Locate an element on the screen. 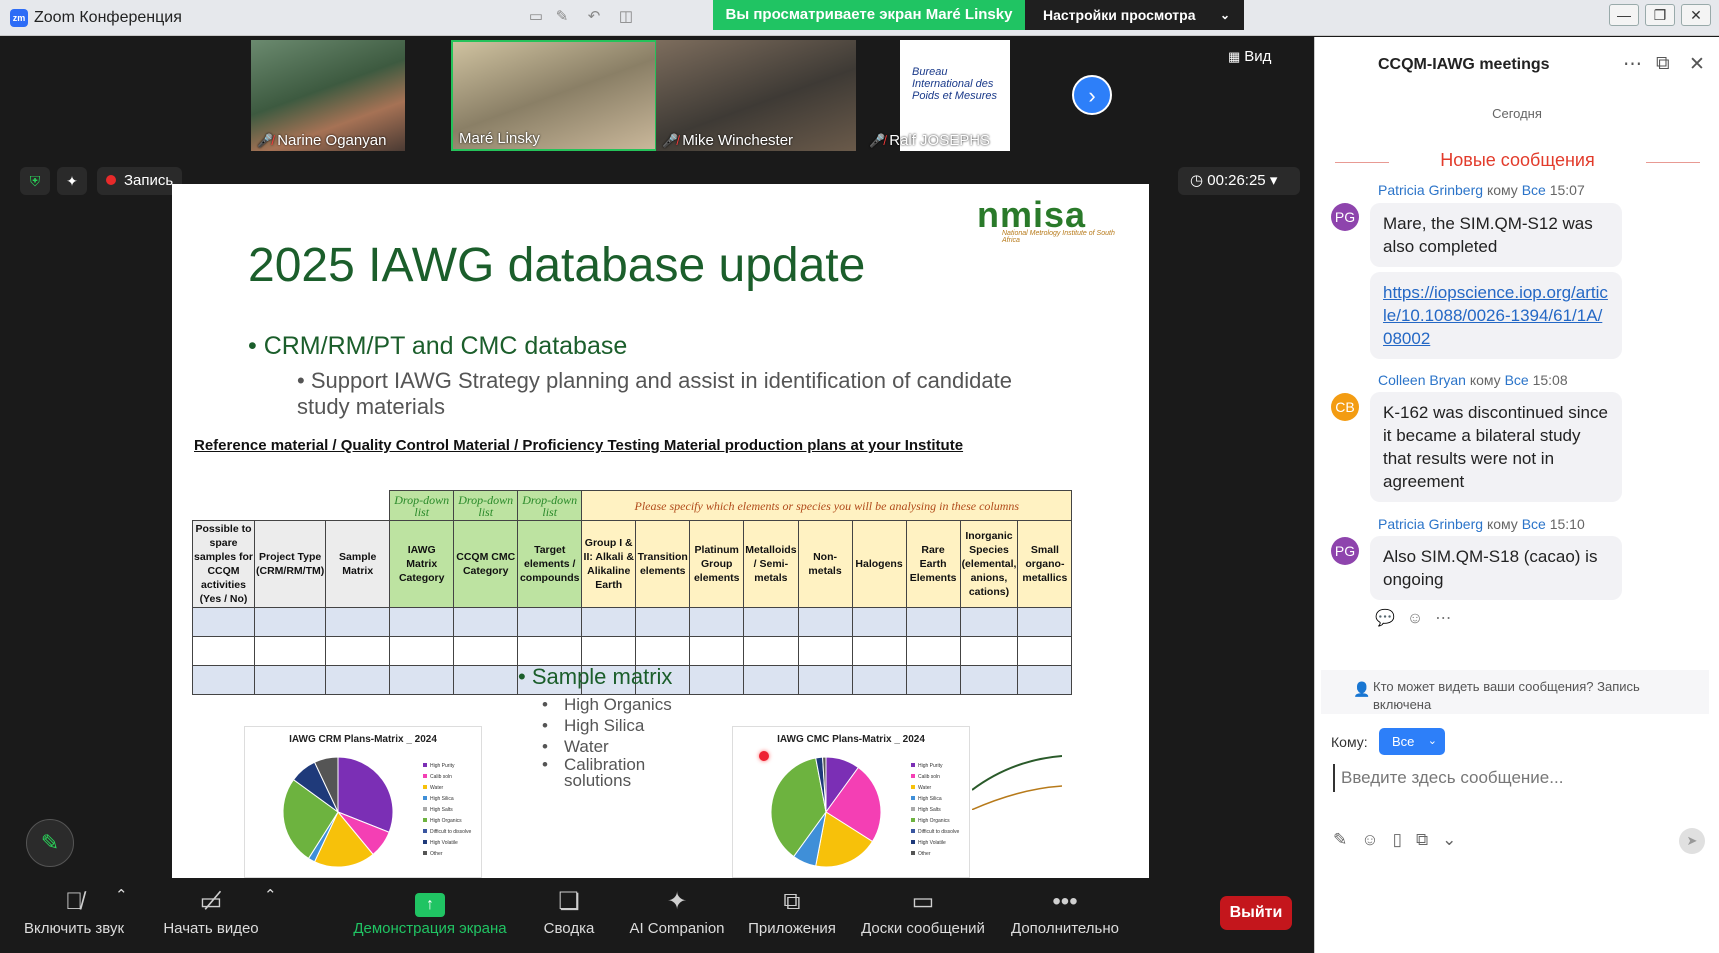  slide-title: 2025 IAWG database update is located at coordinates (557, 265).